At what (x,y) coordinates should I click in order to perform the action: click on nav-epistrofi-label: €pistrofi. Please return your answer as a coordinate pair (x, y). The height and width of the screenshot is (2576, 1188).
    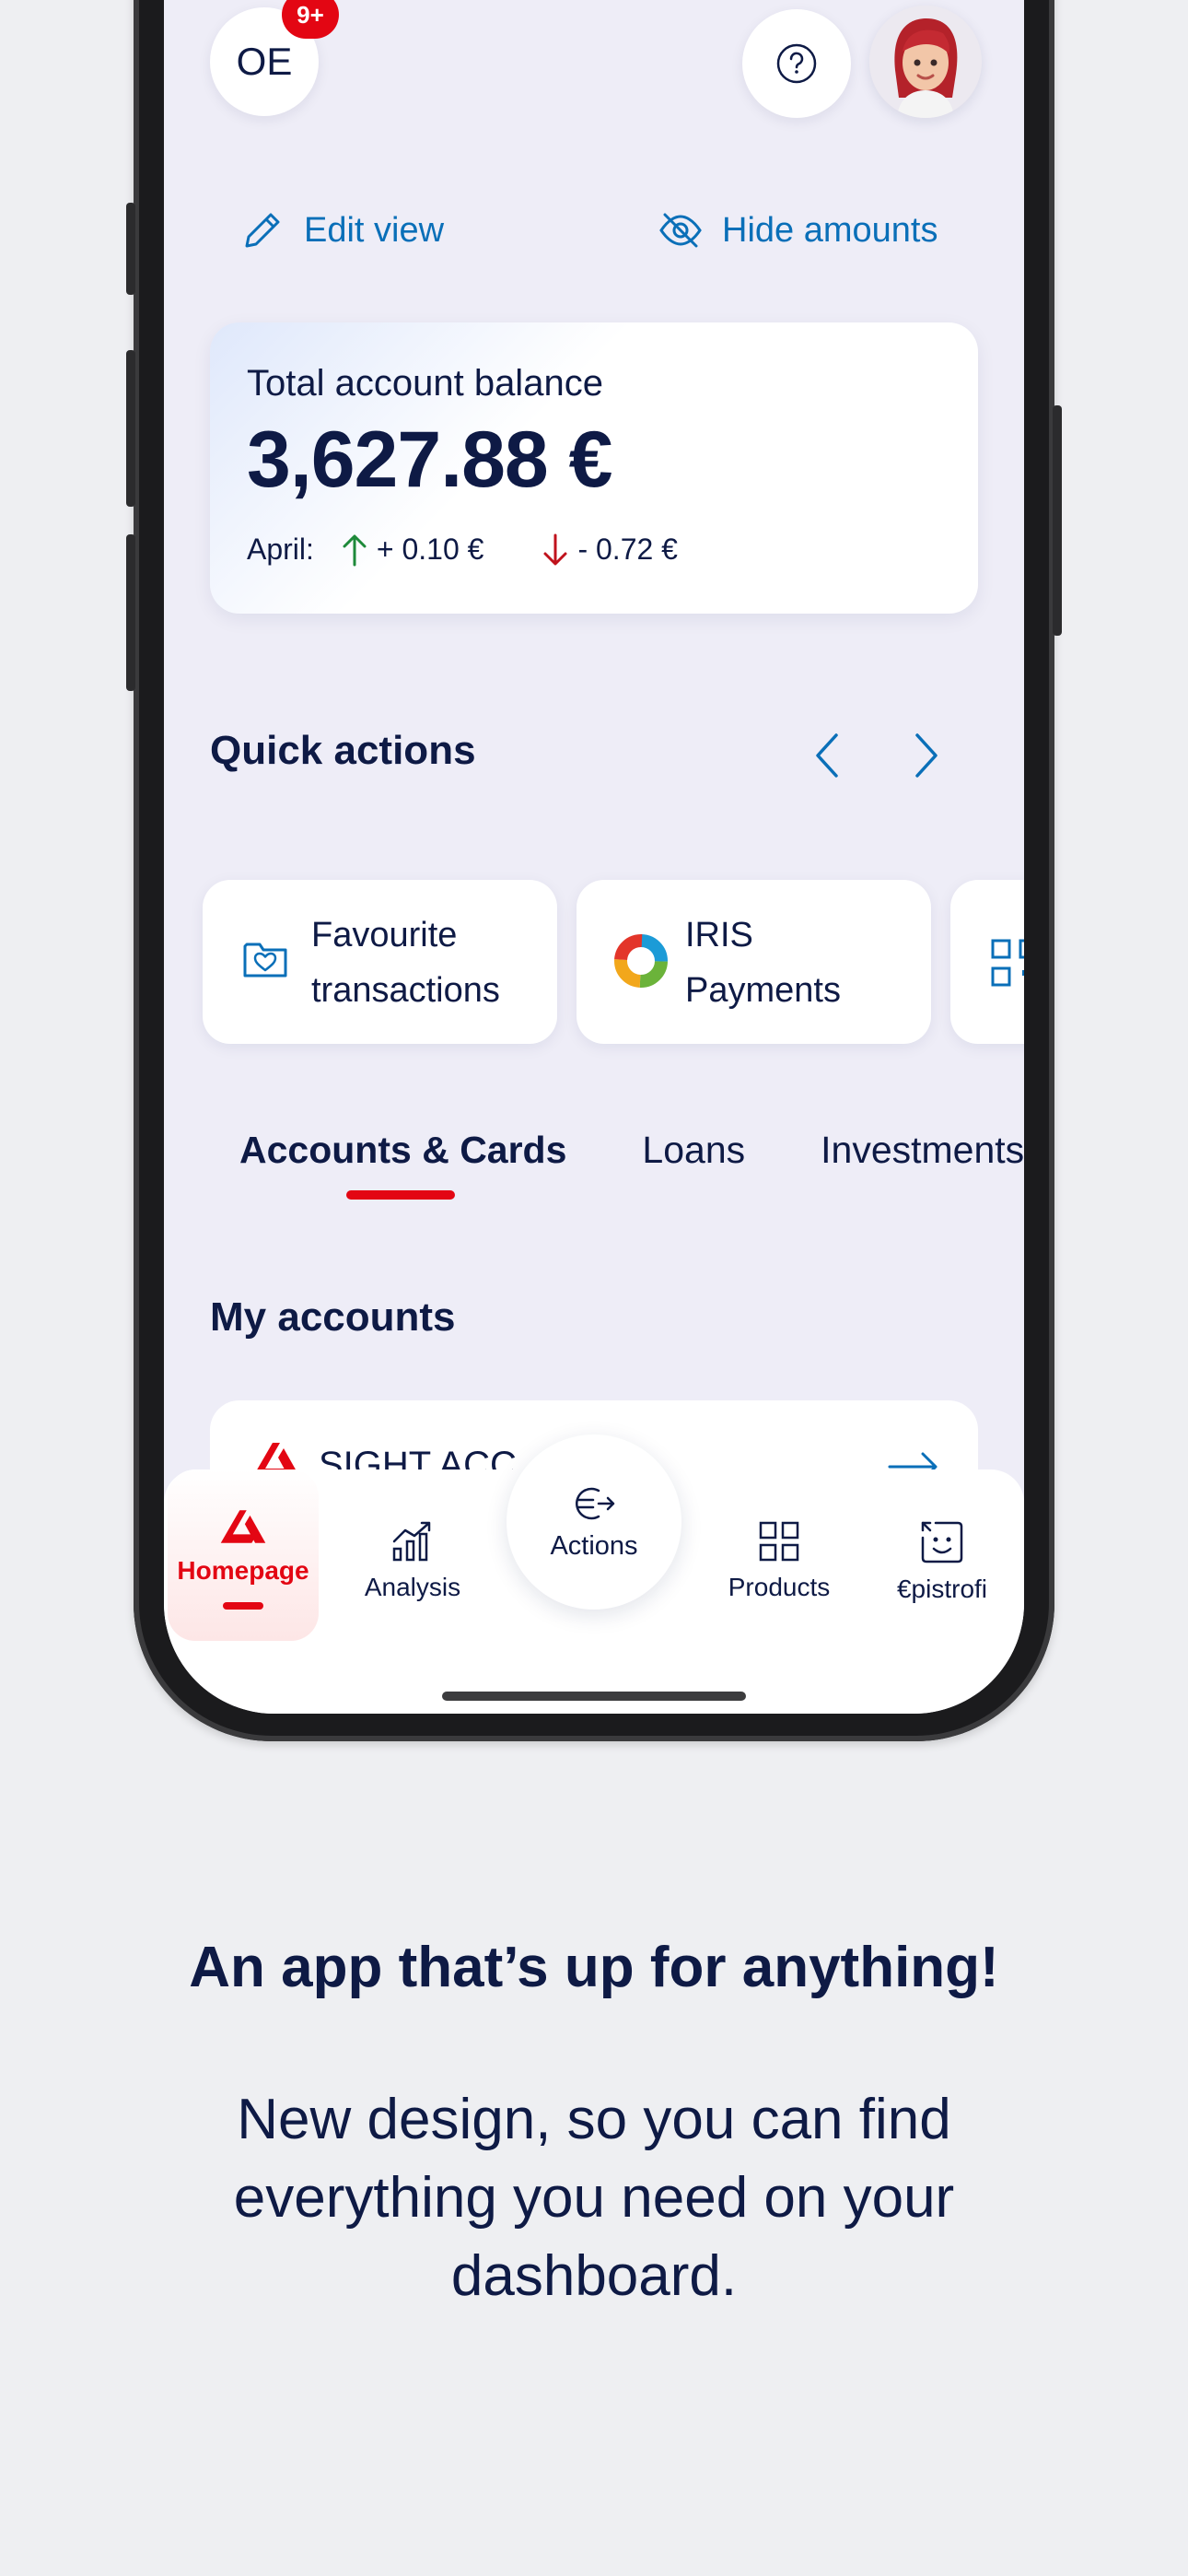
    Looking at the image, I should click on (942, 1589).